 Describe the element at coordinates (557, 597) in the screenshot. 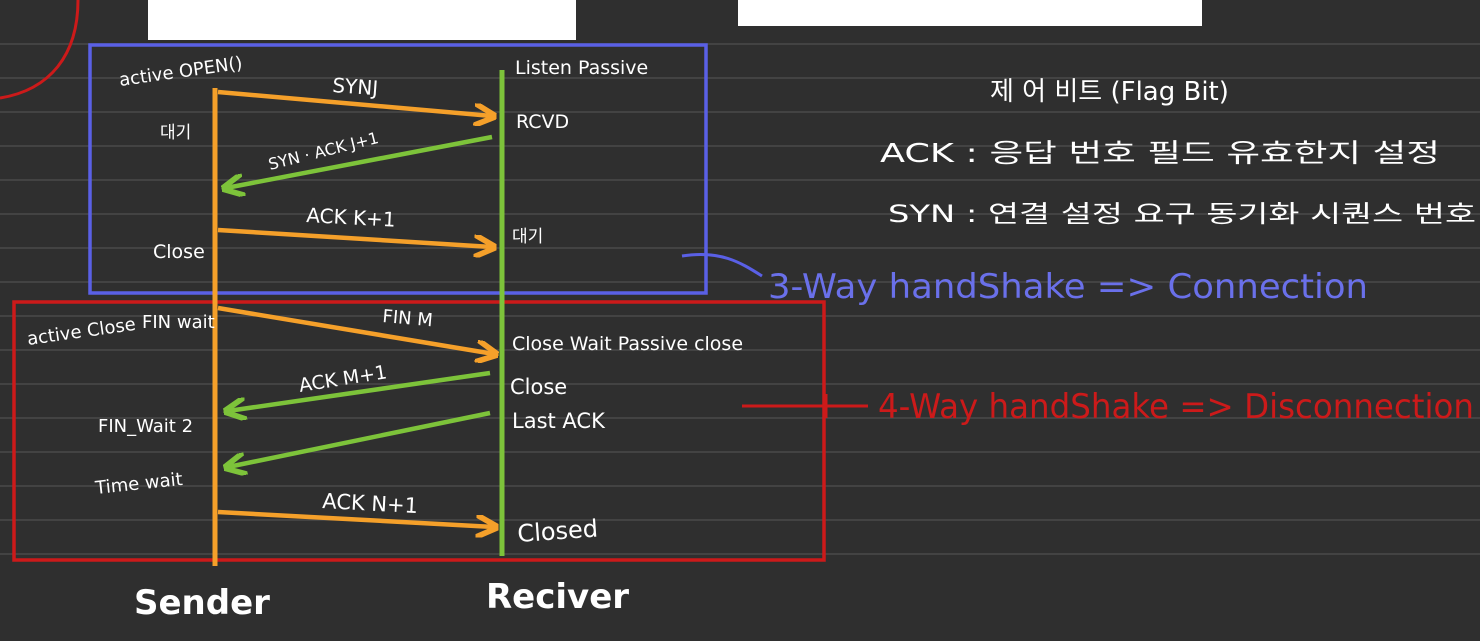

I see `receiver-title: Reciver` at that location.